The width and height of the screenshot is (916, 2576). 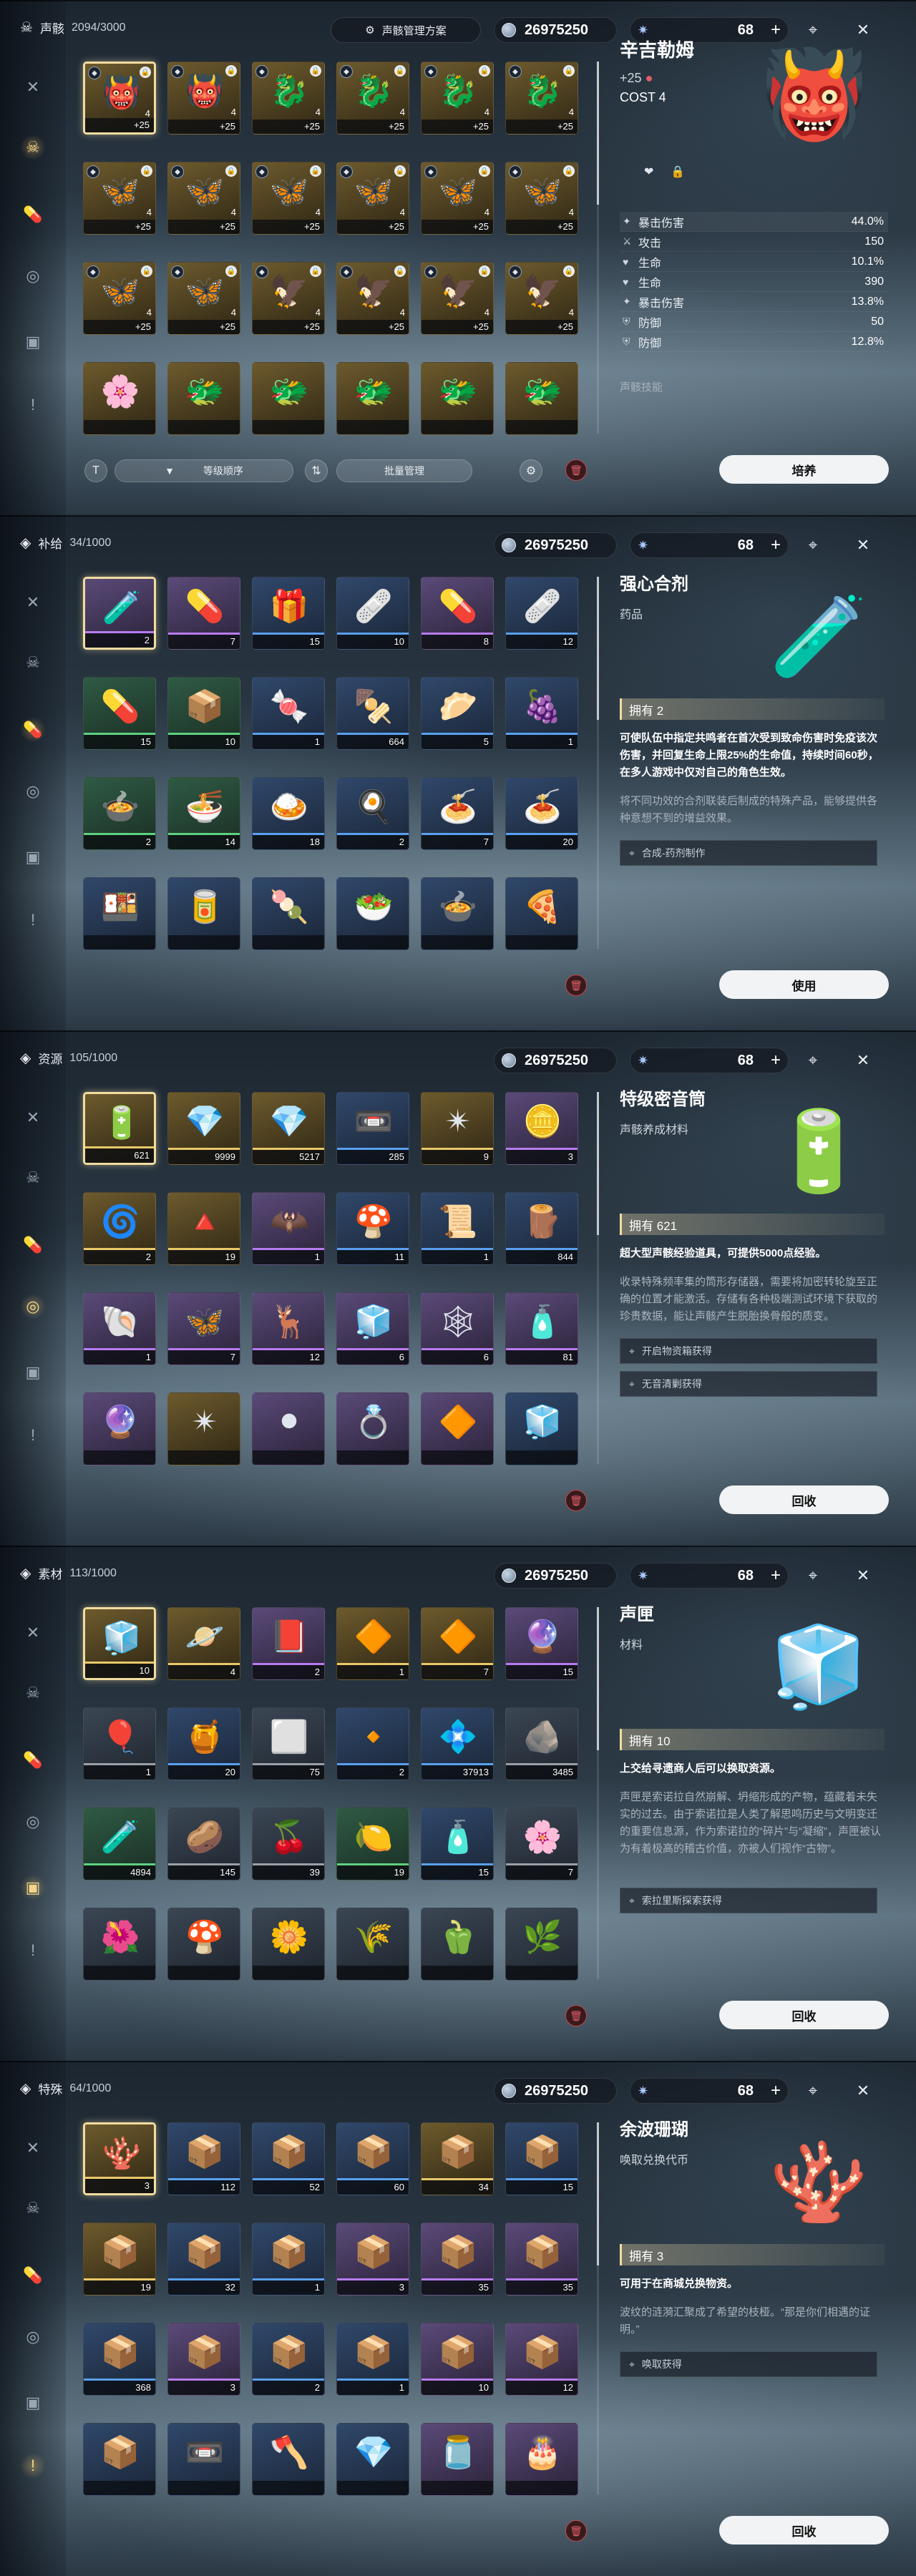 I want to click on primary-action-button: 回收, so click(x=804, y=2015).